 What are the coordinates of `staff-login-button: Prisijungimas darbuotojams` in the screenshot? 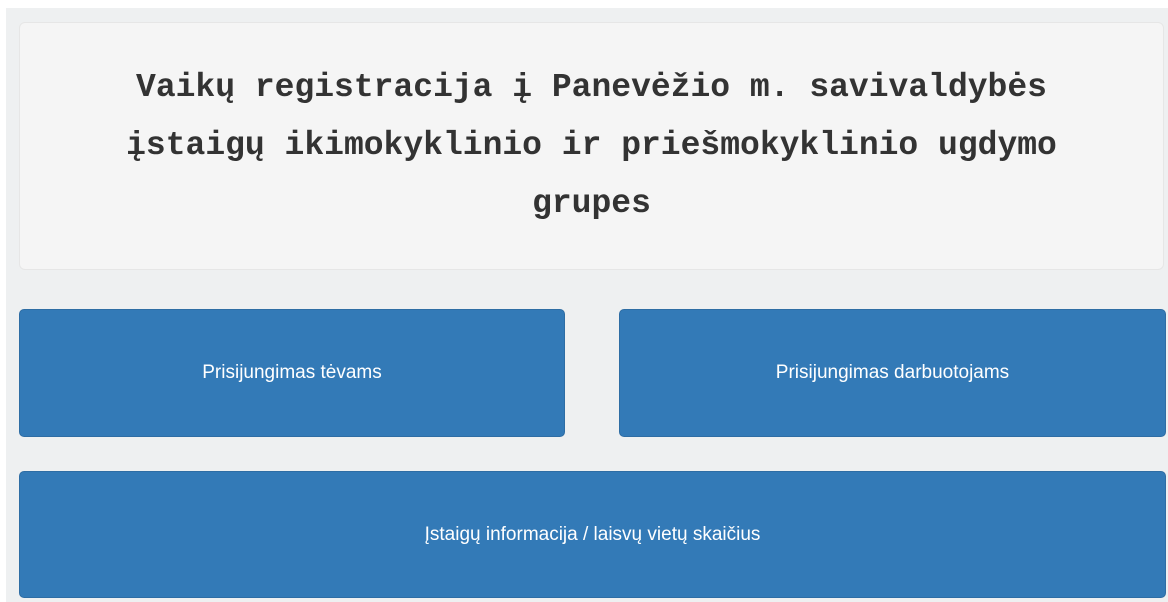 It's located at (892, 373).